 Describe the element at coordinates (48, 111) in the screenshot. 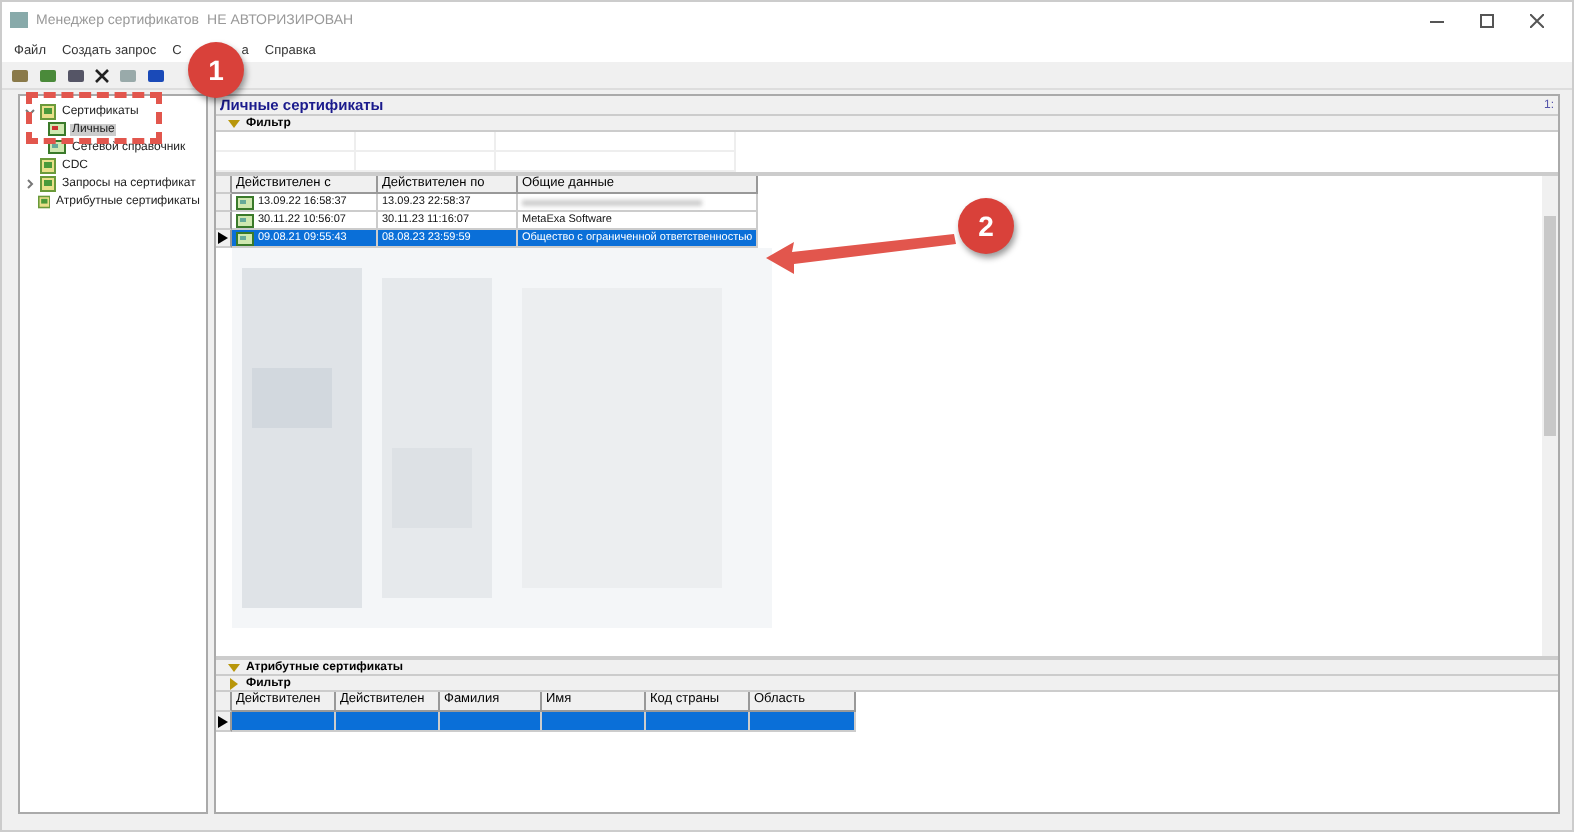

I see `certificate-folder-icon` at that location.